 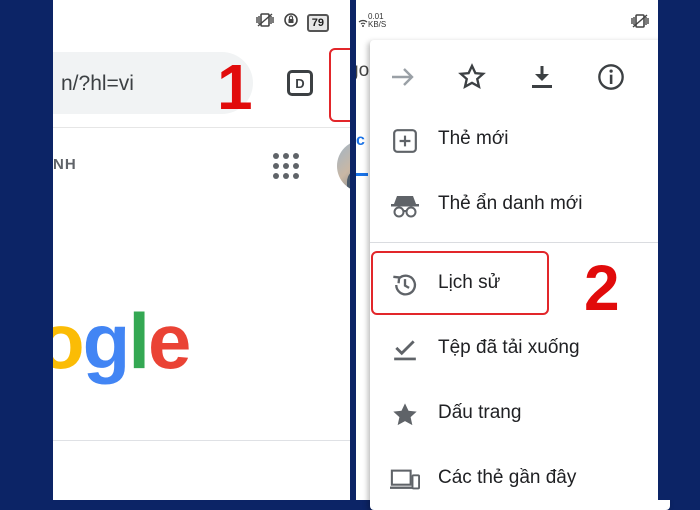 I want to click on logo-letter: e, so click(x=169, y=341).